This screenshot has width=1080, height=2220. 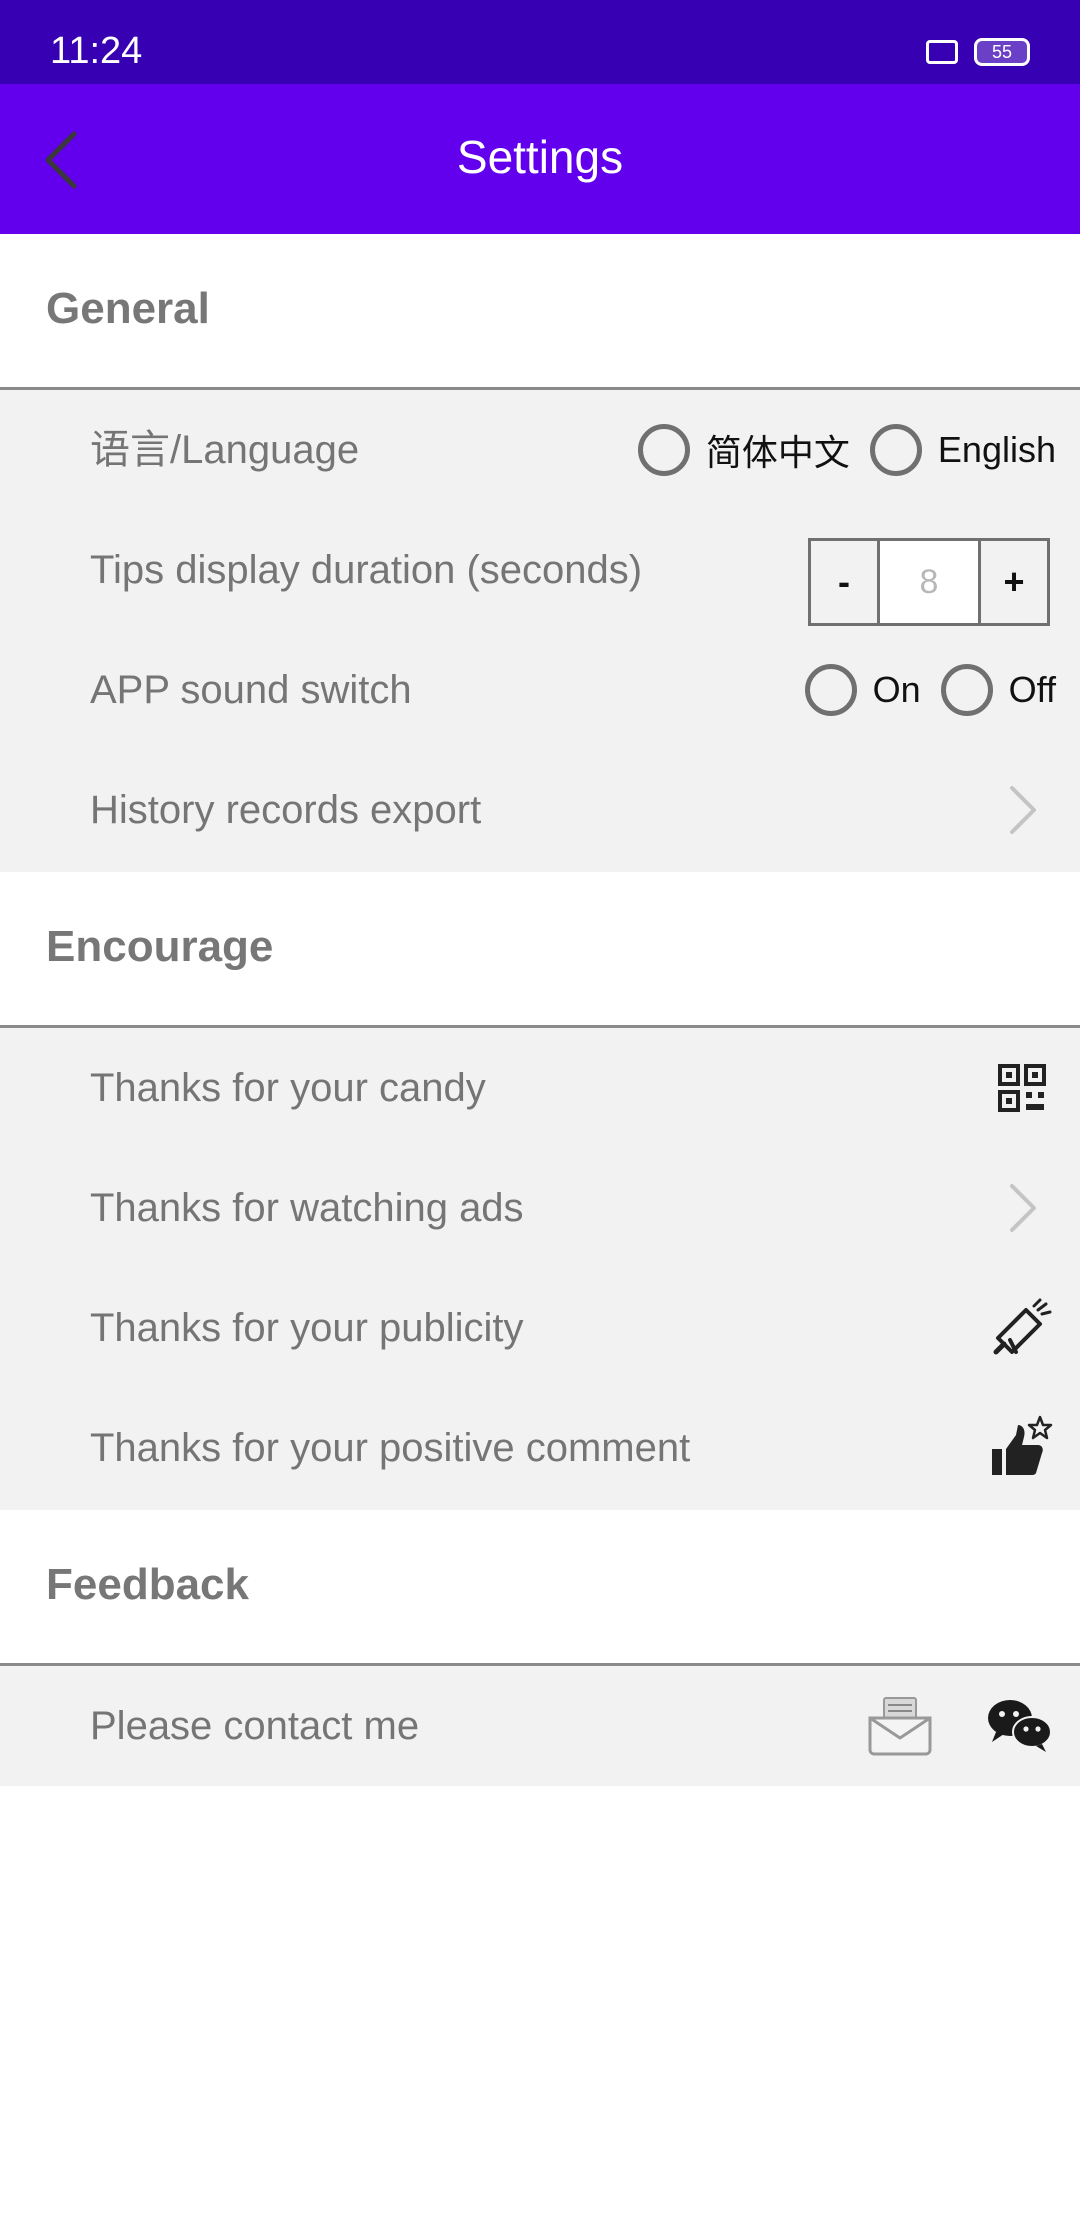 I want to click on publicity-icon-wrap, so click(x=1022, y=1328).